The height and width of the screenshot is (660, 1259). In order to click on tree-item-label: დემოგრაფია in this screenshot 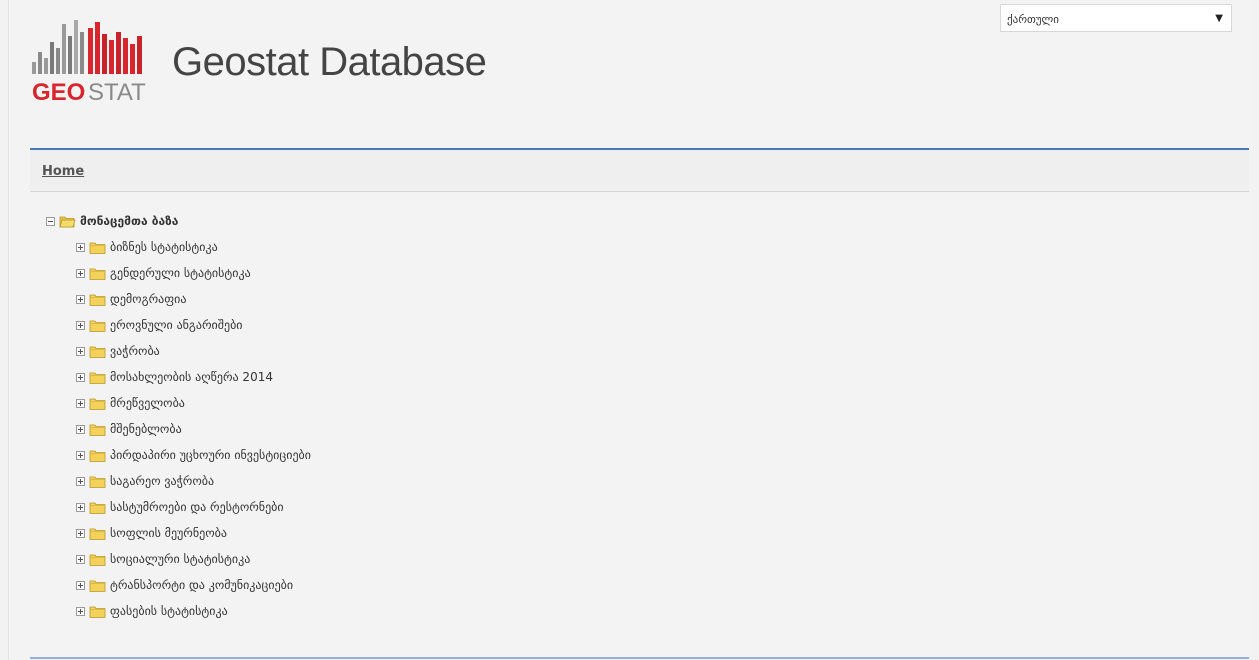, I will do `click(148, 299)`.